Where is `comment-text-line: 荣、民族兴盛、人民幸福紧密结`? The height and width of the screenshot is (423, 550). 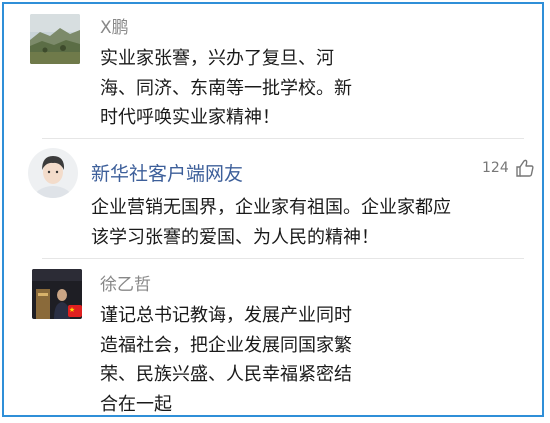 comment-text-line: 荣、民族兴盛、人民幸福紧密结 is located at coordinates (226, 374).